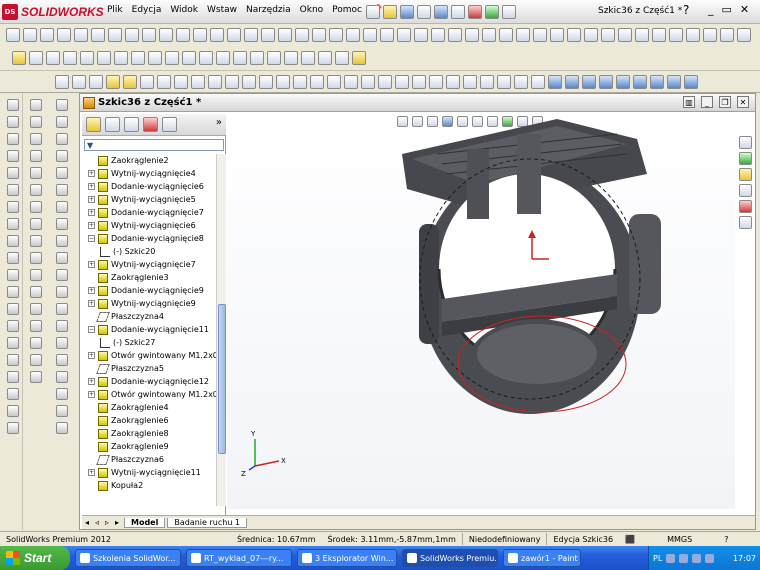 The width and height of the screenshot is (760, 570). What do you see at coordinates (62, 411) in the screenshot?
I see `vtool-56-icon` at bounding box center [62, 411].